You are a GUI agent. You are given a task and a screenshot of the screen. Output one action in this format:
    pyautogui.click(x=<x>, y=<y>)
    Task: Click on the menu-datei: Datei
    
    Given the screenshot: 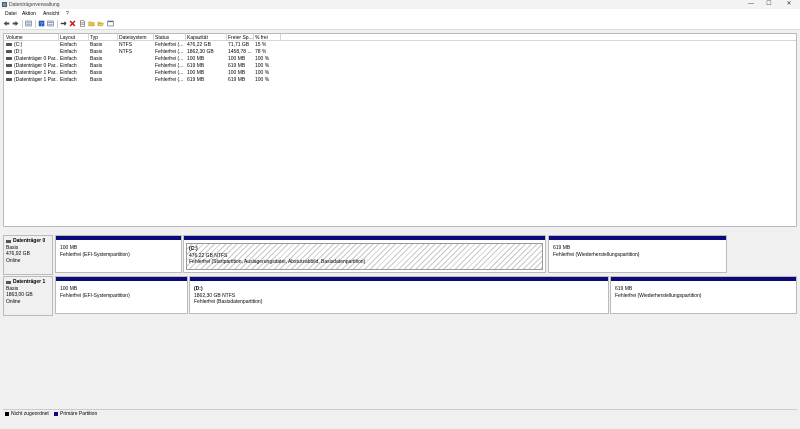 What is the action you would take?
    pyautogui.click(x=11, y=14)
    